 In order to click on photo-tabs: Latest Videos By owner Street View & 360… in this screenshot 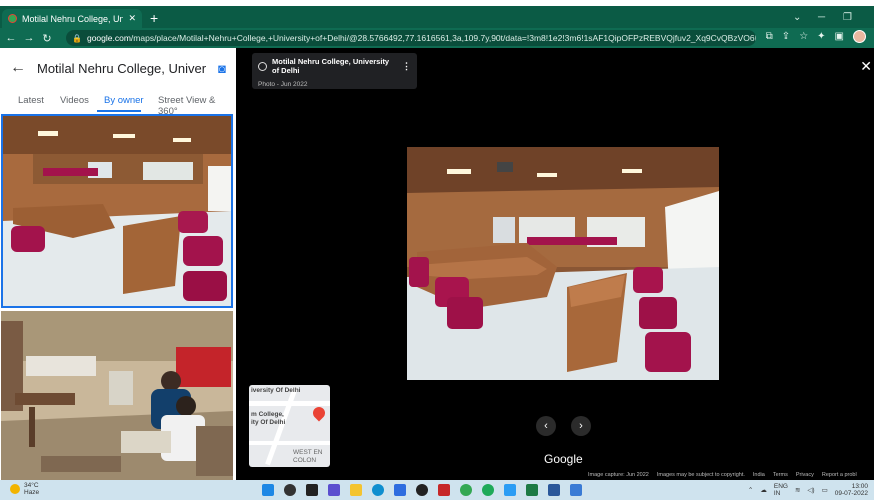, I will do `click(118, 102)`.